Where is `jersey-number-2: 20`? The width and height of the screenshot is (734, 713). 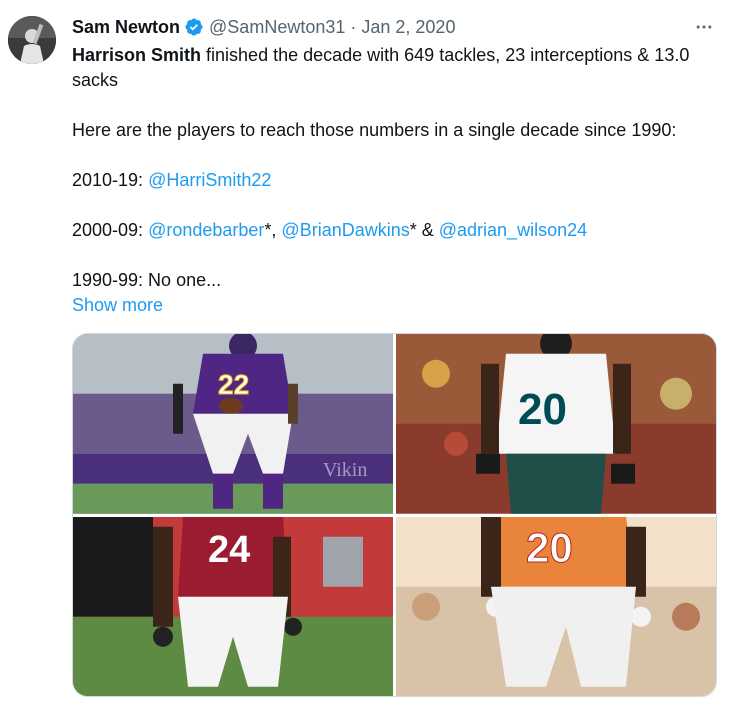
jersey-number-2: 20 is located at coordinates (542, 409).